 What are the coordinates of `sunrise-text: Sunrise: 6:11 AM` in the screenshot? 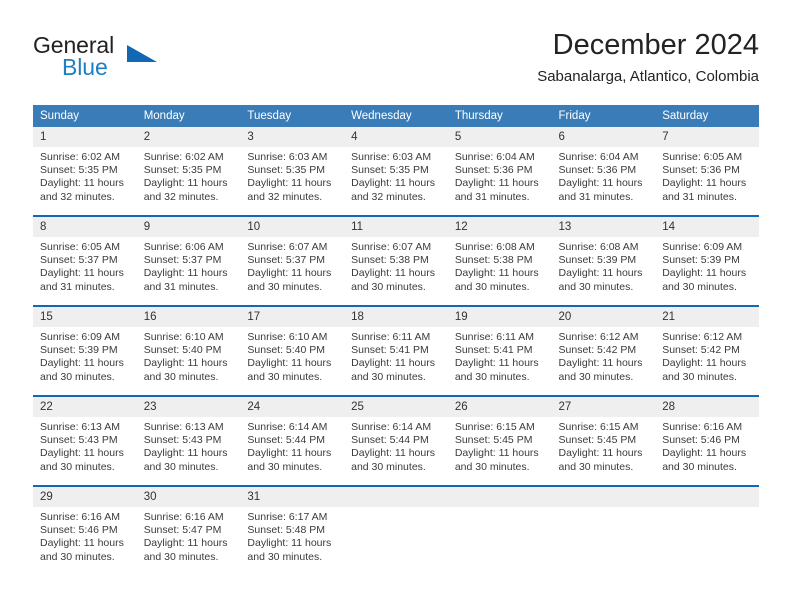 It's located at (494, 337).